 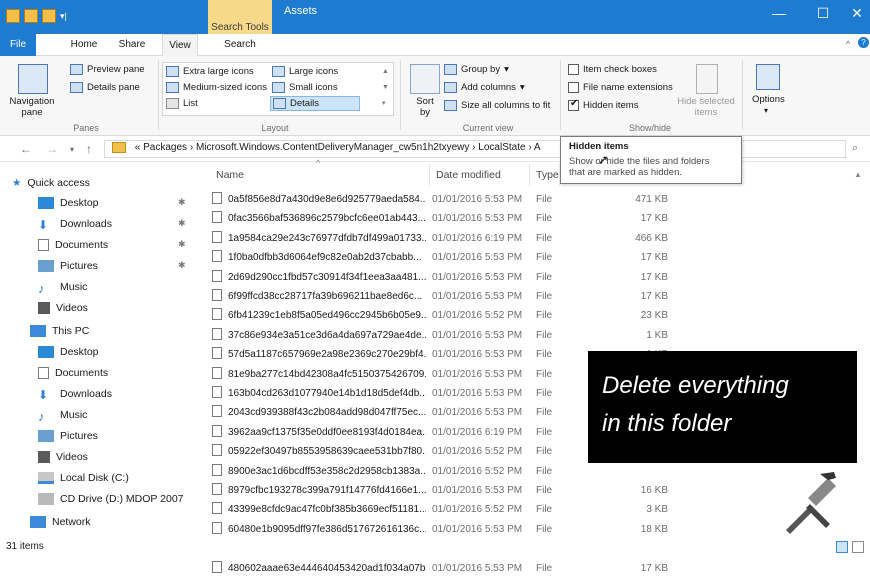 I want to click on options-button: Options, so click(x=768, y=99).